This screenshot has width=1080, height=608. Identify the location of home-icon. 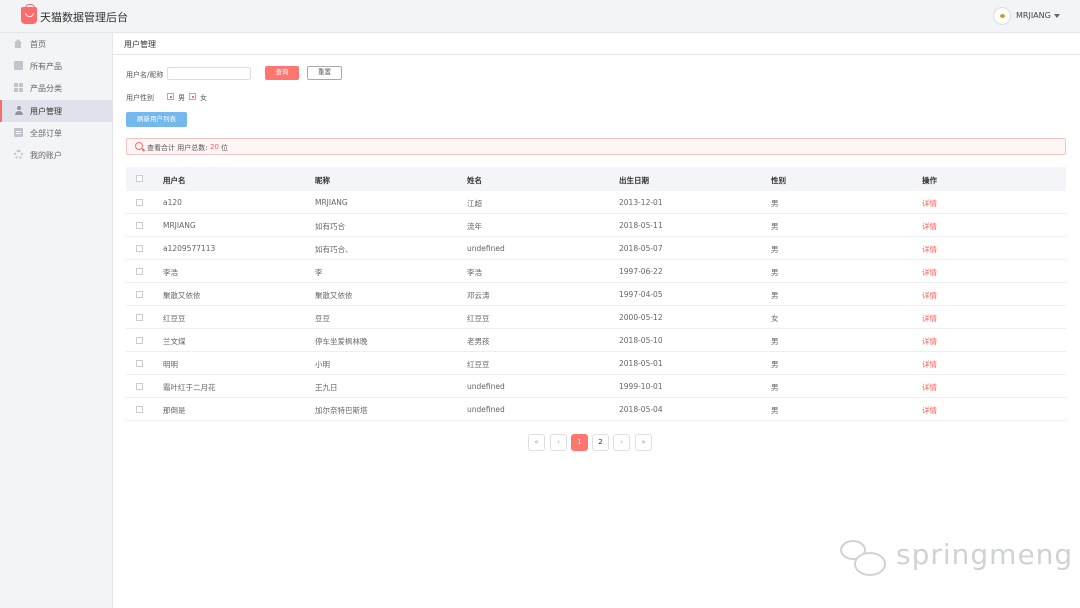
(18, 43).